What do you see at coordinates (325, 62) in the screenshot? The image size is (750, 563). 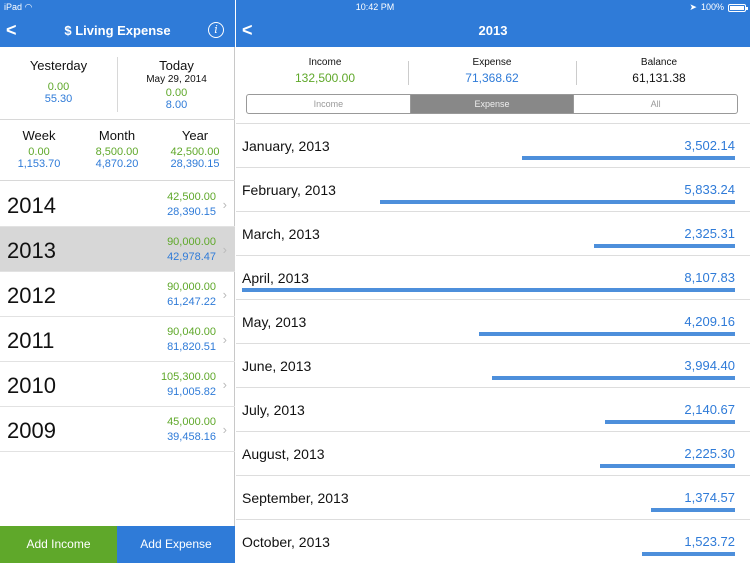 I see `income-total-label: Income` at bounding box center [325, 62].